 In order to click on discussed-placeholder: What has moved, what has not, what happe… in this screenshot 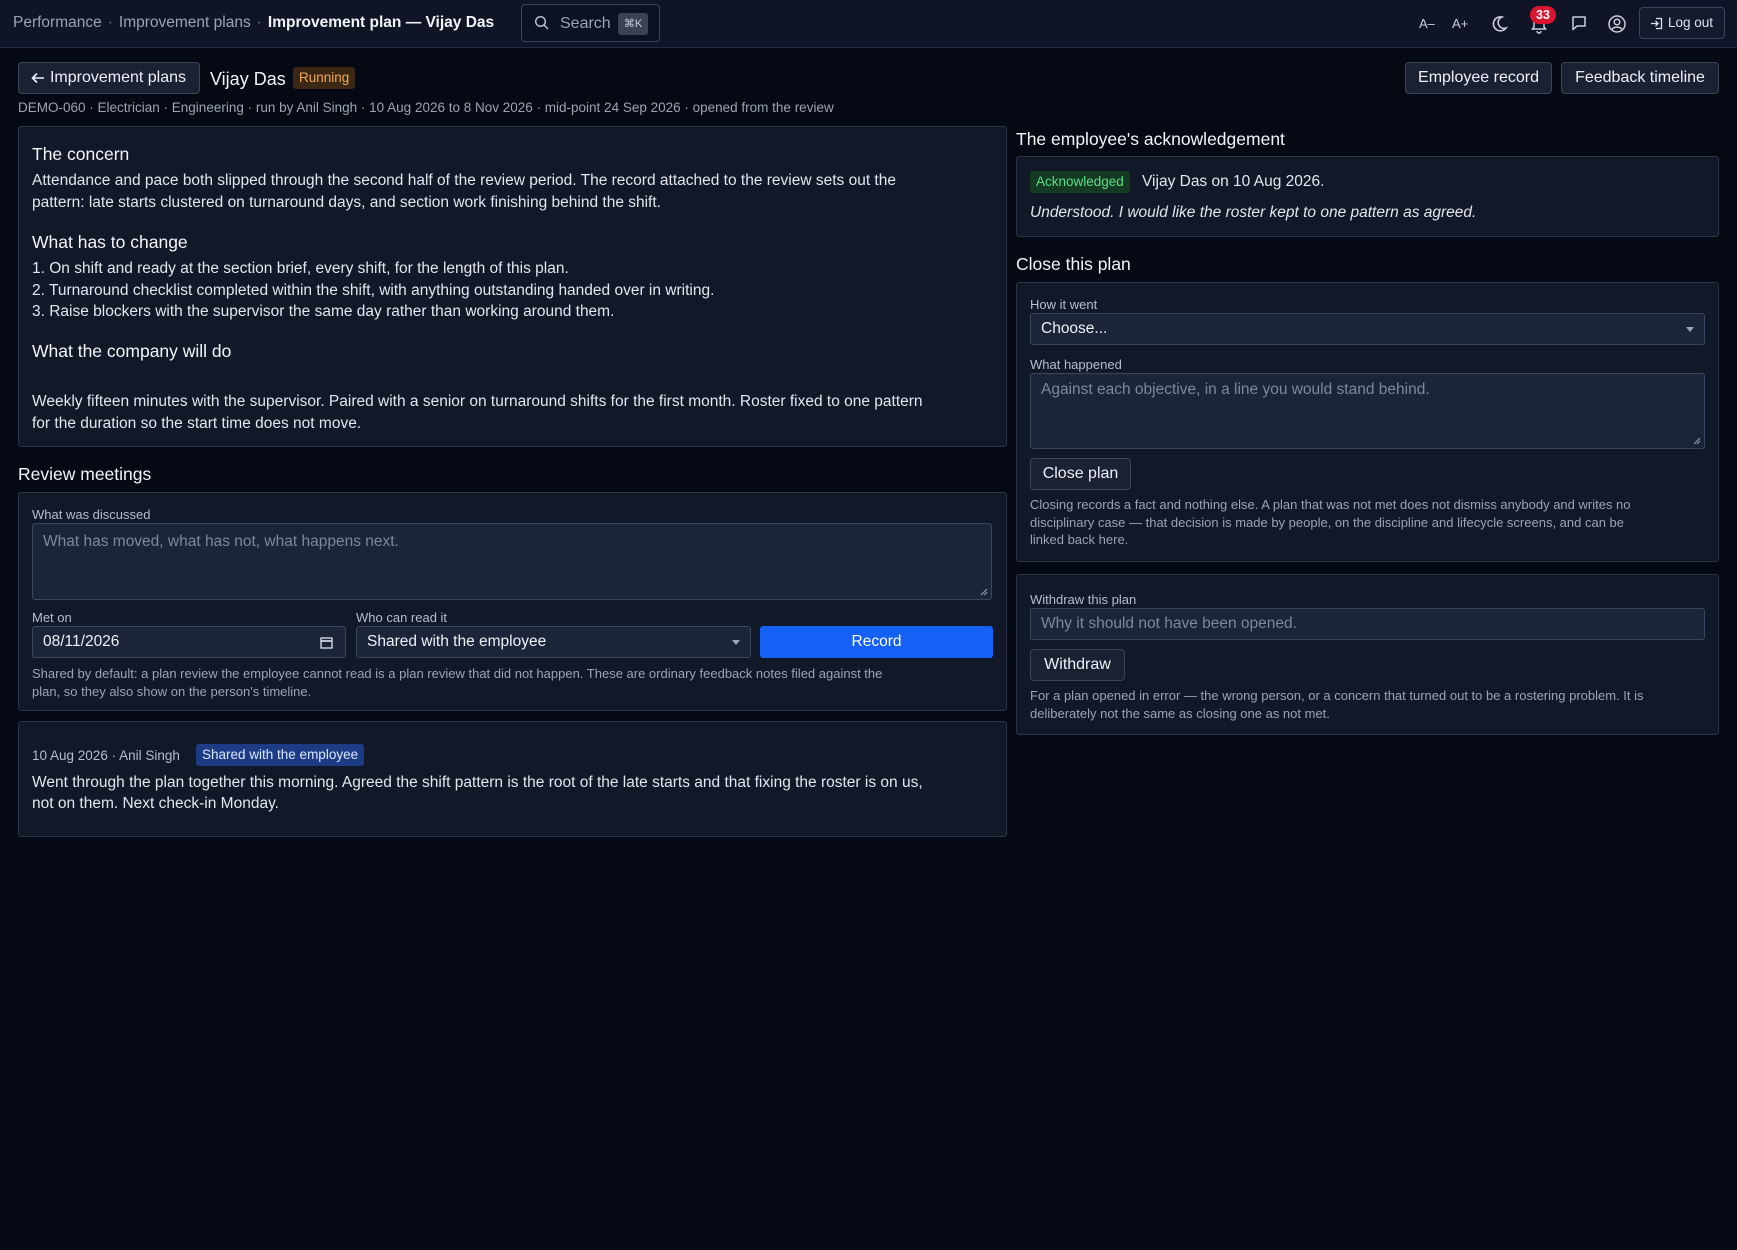, I will do `click(221, 541)`.